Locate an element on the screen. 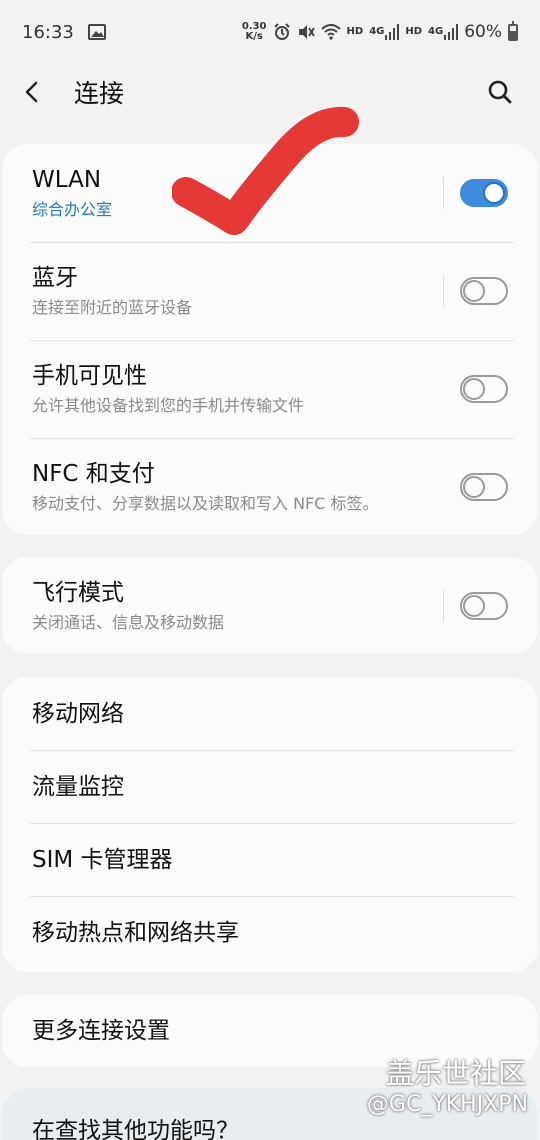 Image resolution: width=540 pixels, height=1140 pixels. list-item-hotspot: 移动热点和网络共享 is located at coordinates (270, 932).